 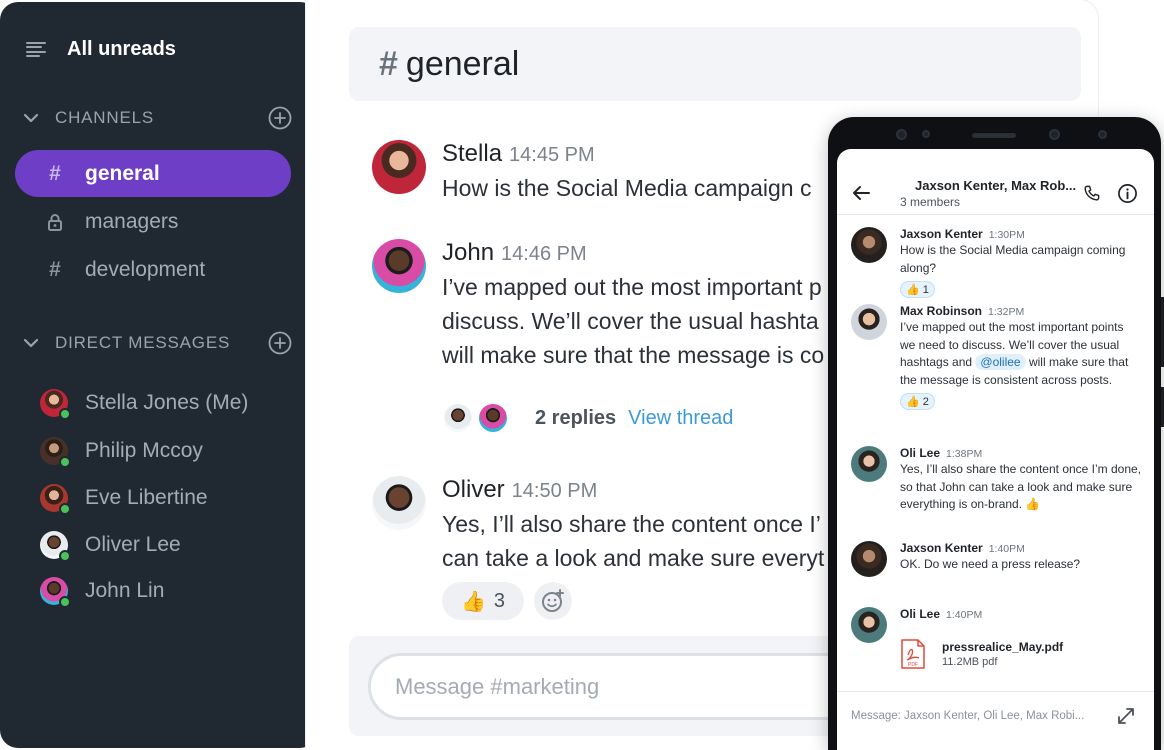 I want to click on dm-label: John Lin, so click(x=125, y=590).